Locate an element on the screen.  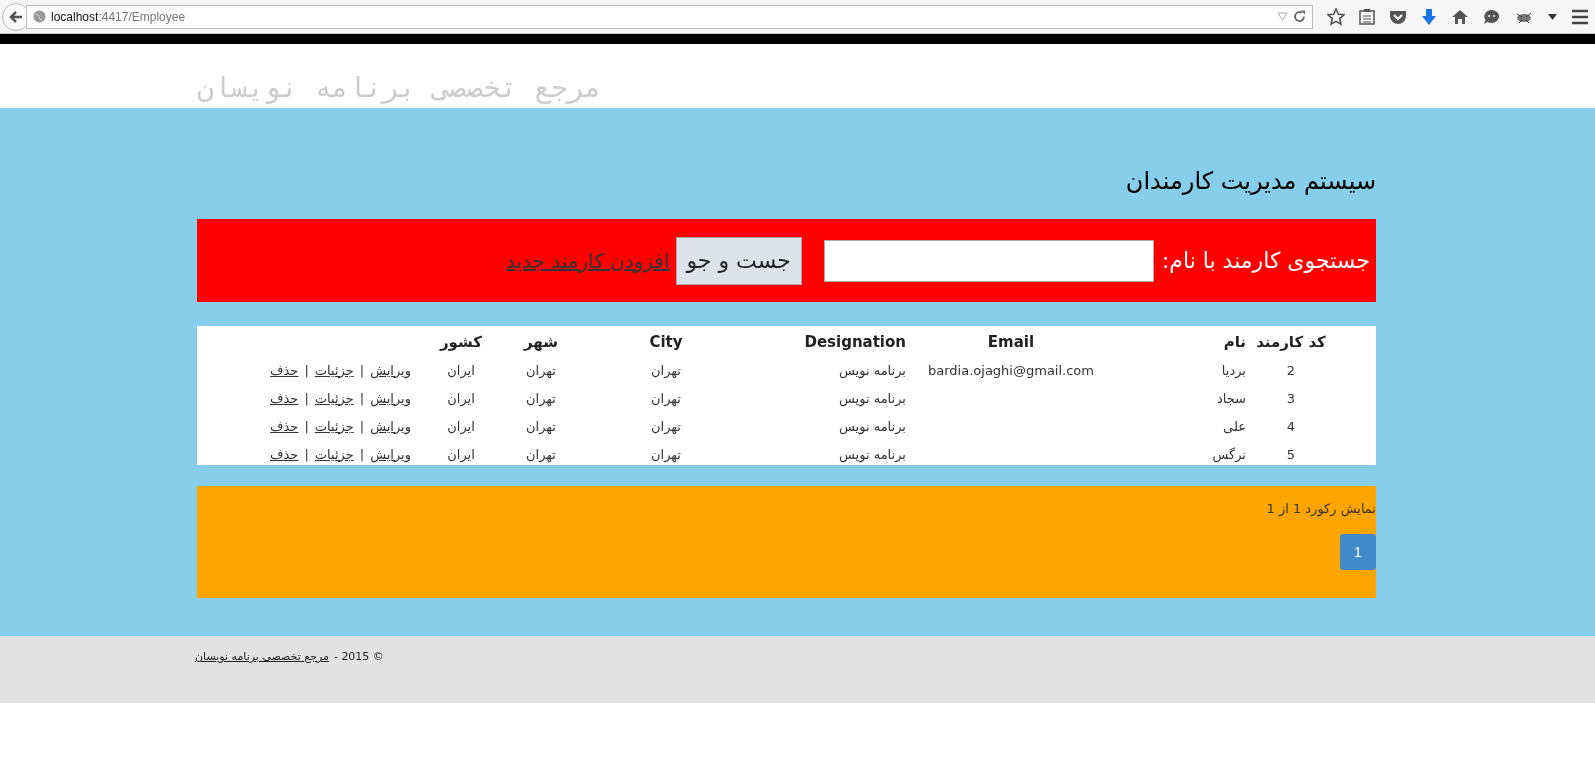
search-field is located at coordinates (988, 260).